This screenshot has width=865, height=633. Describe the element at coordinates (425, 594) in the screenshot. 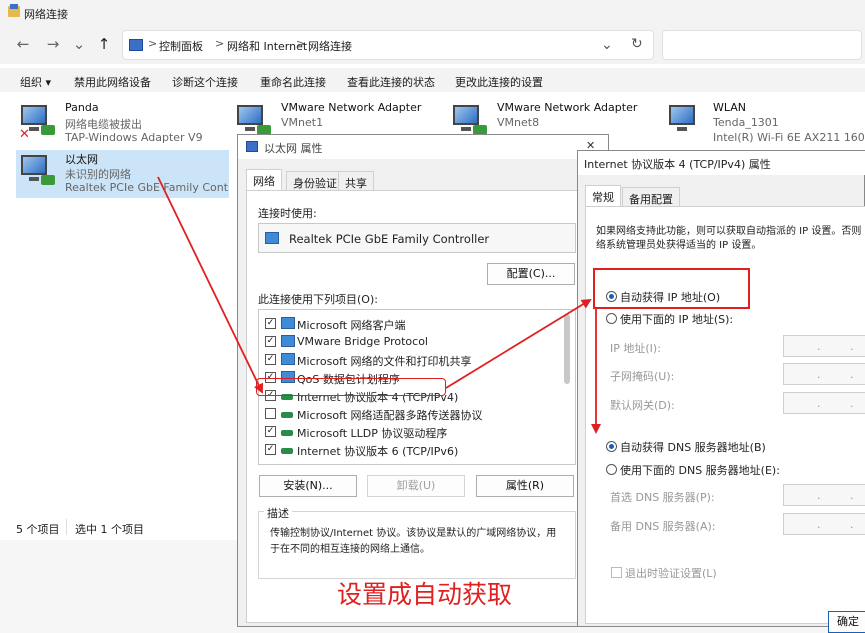

I see `annotation-caption: 设置成自动获取` at that location.